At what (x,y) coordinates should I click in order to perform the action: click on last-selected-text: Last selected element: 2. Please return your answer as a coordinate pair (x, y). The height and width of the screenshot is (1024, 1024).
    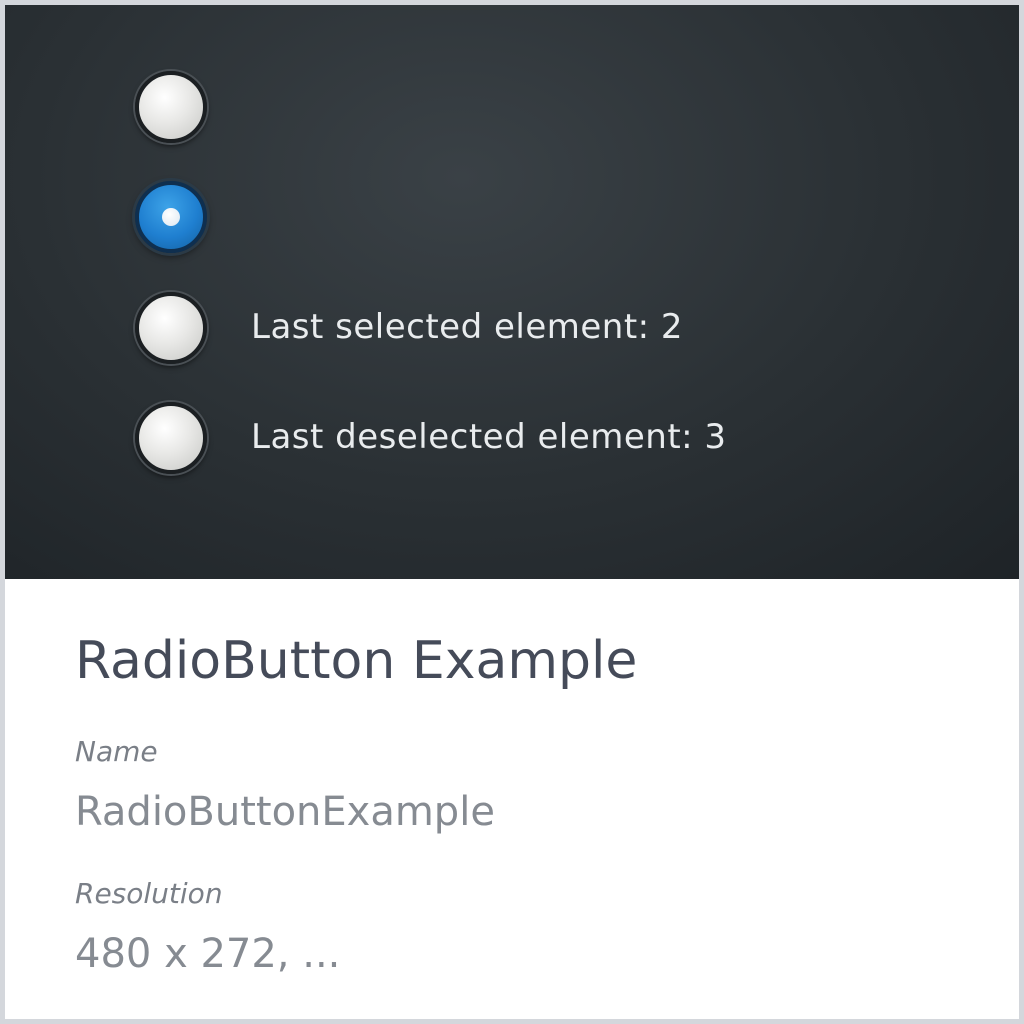
    Looking at the image, I should click on (467, 327).